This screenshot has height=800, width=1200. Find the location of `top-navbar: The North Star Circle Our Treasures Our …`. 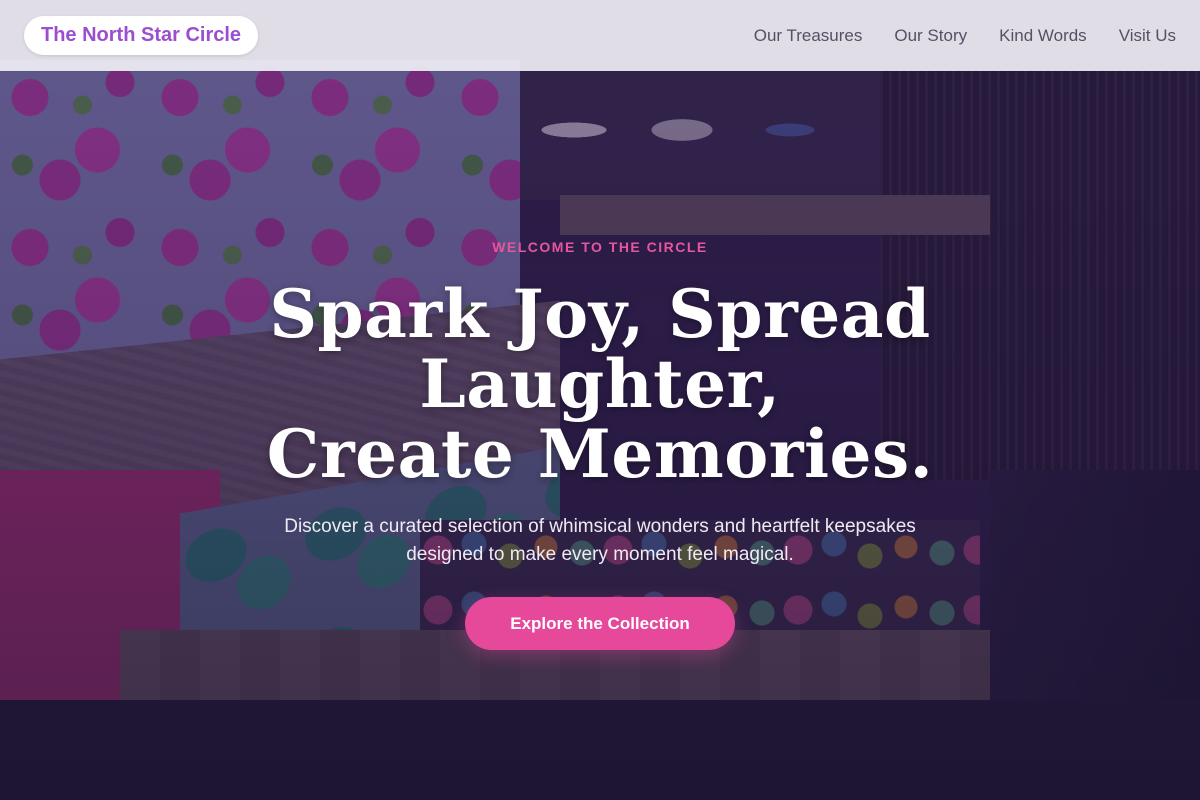

top-navbar: The North Star Circle Our Treasures Our … is located at coordinates (600, 35).